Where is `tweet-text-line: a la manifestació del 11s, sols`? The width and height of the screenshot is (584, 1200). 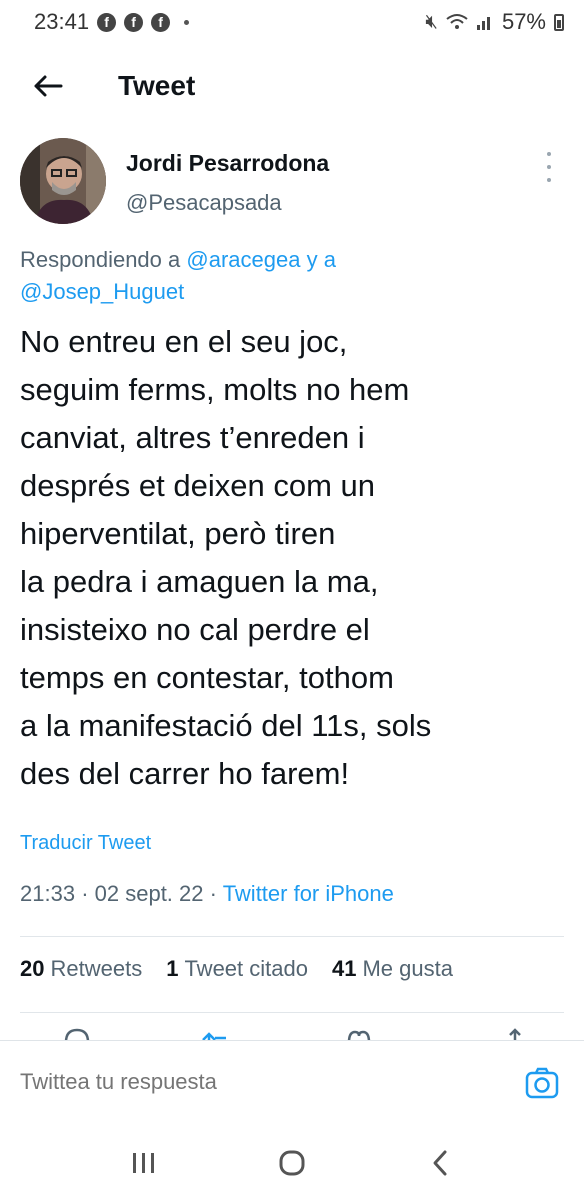
tweet-text-line: a la manifestació del 11s, sols is located at coordinates (226, 725).